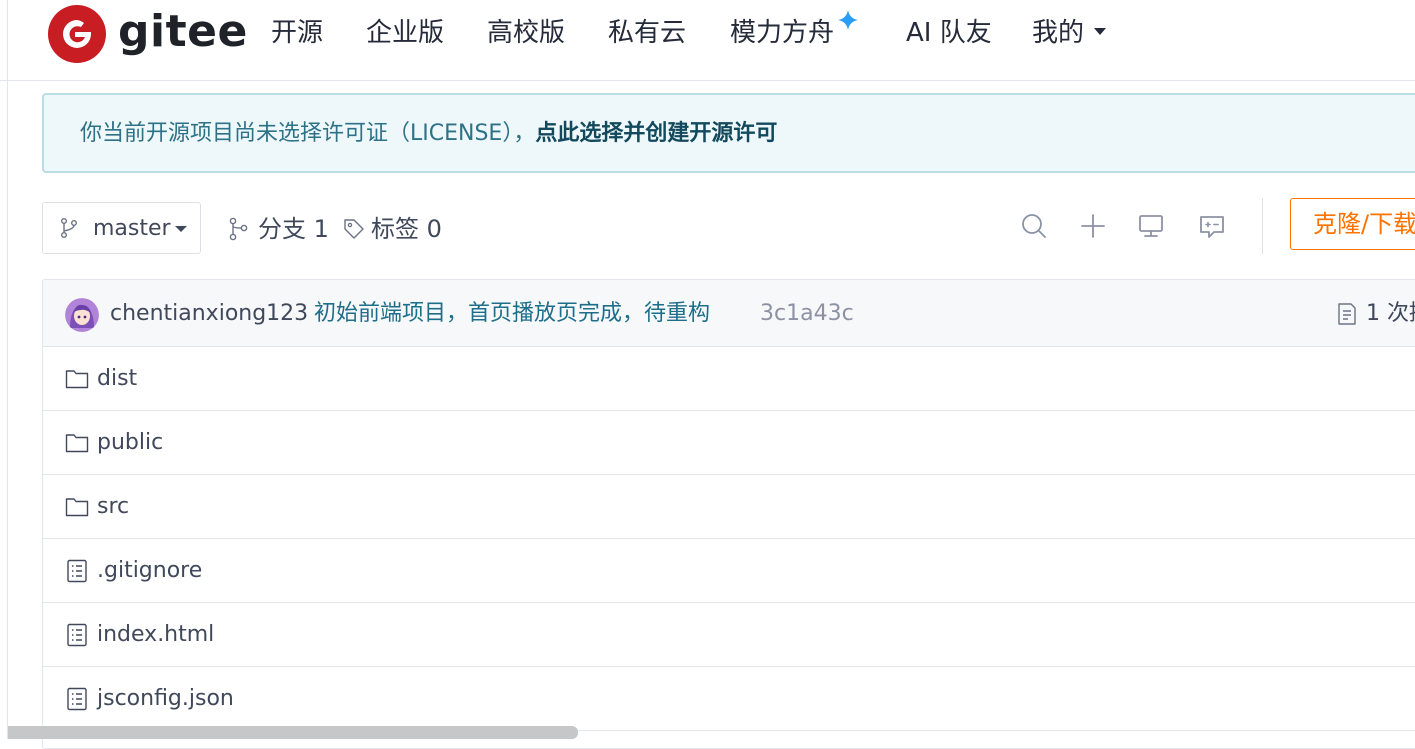 The image size is (1415, 749). What do you see at coordinates (132, 228) in the screenshot?
I see `branch-name: master` at bounding box center [132, 228].